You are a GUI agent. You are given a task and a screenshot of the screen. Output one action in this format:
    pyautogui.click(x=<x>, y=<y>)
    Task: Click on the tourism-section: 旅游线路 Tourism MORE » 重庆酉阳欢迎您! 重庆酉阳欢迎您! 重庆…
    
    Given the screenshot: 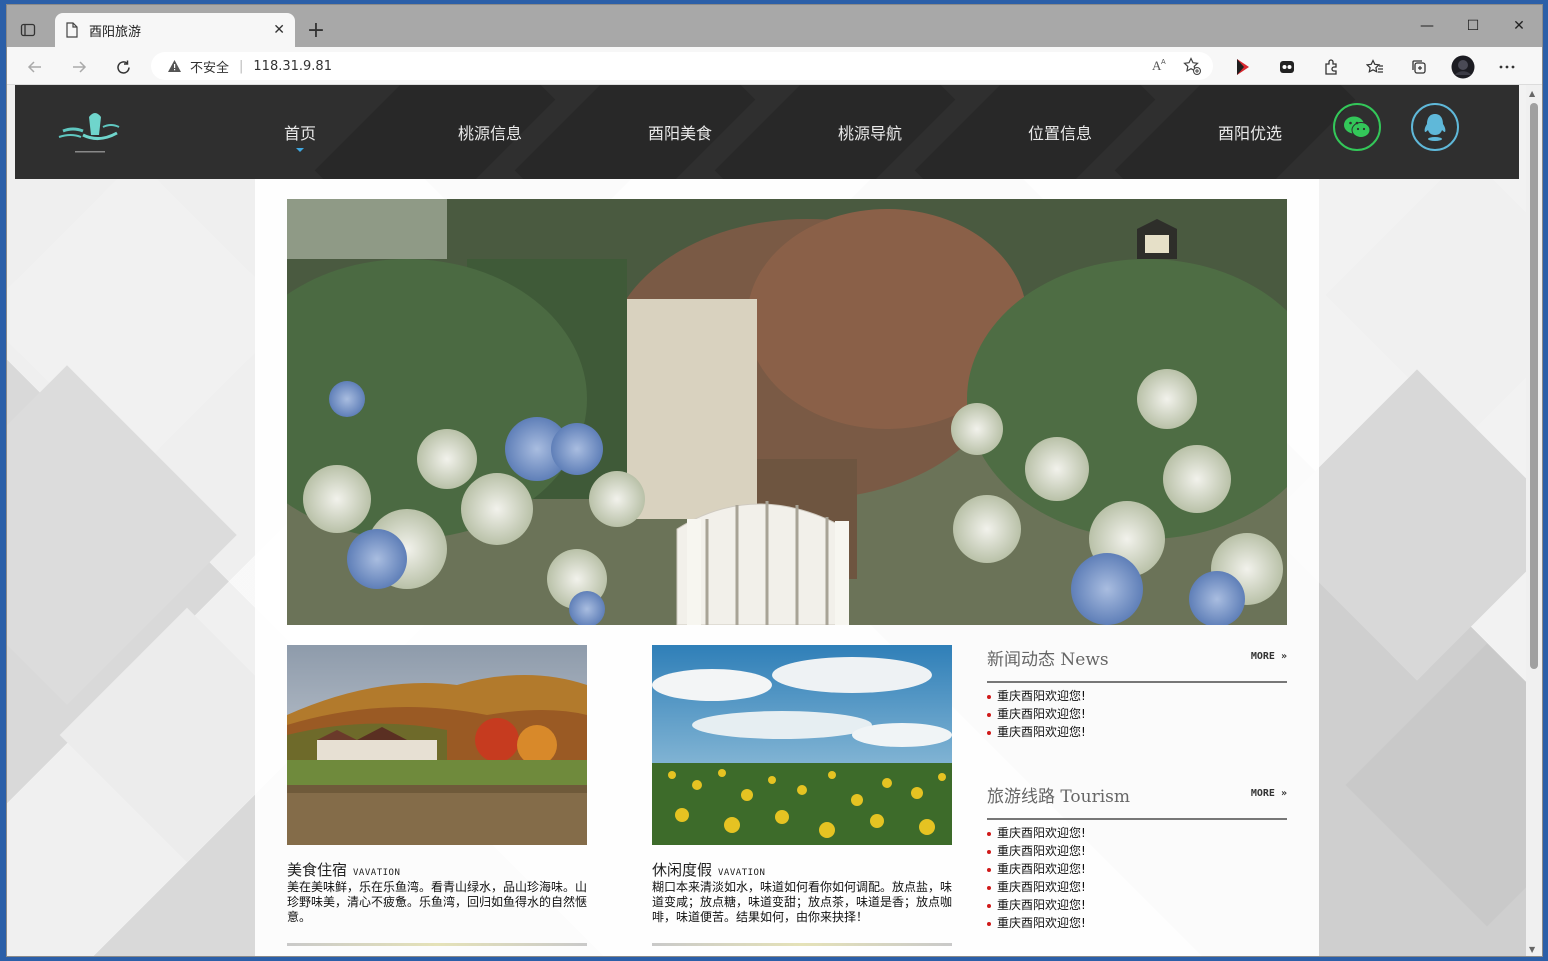 What is the action you would take?
    pyautogui.click(x=1137, y=855)
    